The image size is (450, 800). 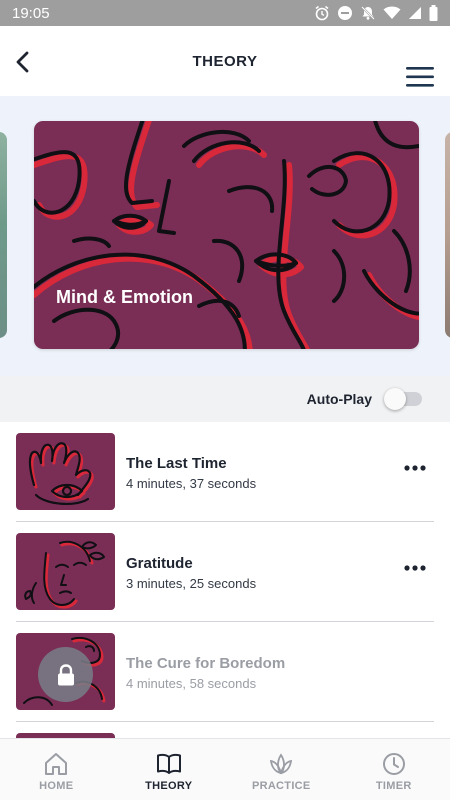 I want to click on track-title: The Cure for Boredom, so click(x=206, y=663).